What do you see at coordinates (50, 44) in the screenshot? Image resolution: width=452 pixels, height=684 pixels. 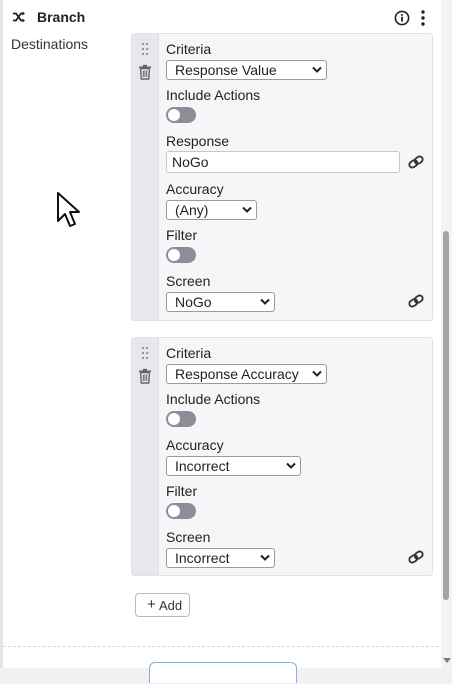 I see `destinations-label: Destinations` at bounding box center [50, 44].